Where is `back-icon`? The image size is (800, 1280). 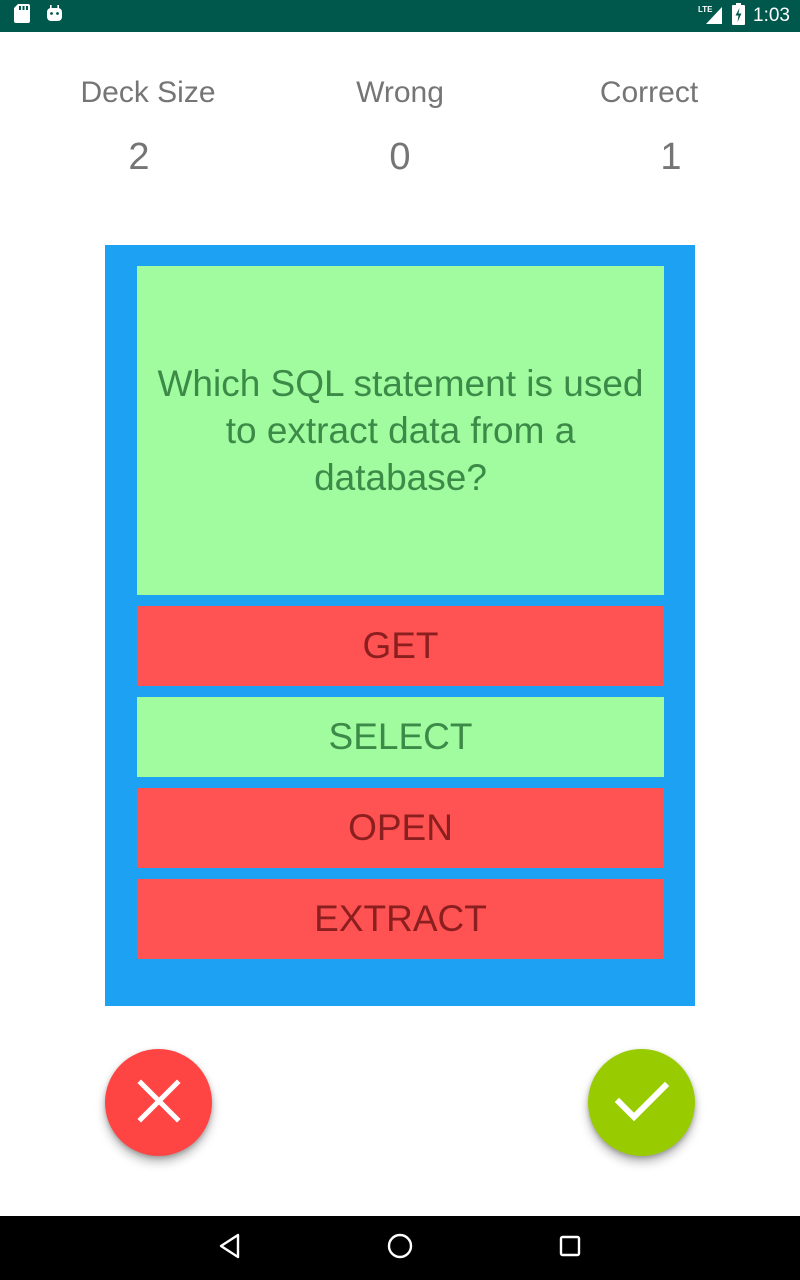
back-icon is located at coordinates (230, 1248).